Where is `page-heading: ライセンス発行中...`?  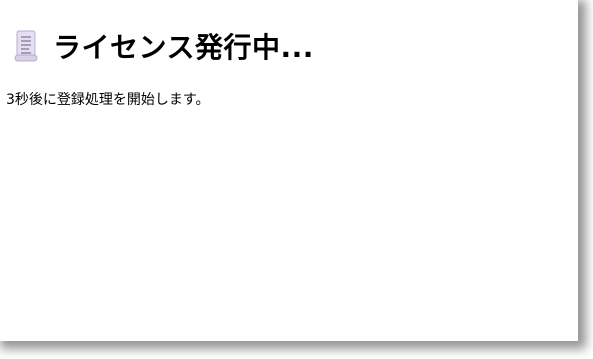
page-heading: ライセンス発行中... is located at coordinates (163, 46).